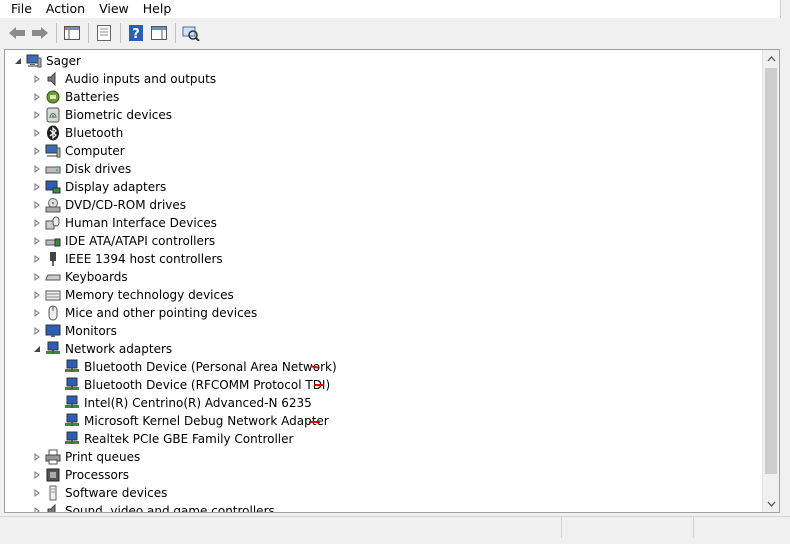  I want to click on forward-button, so click(40, 33).